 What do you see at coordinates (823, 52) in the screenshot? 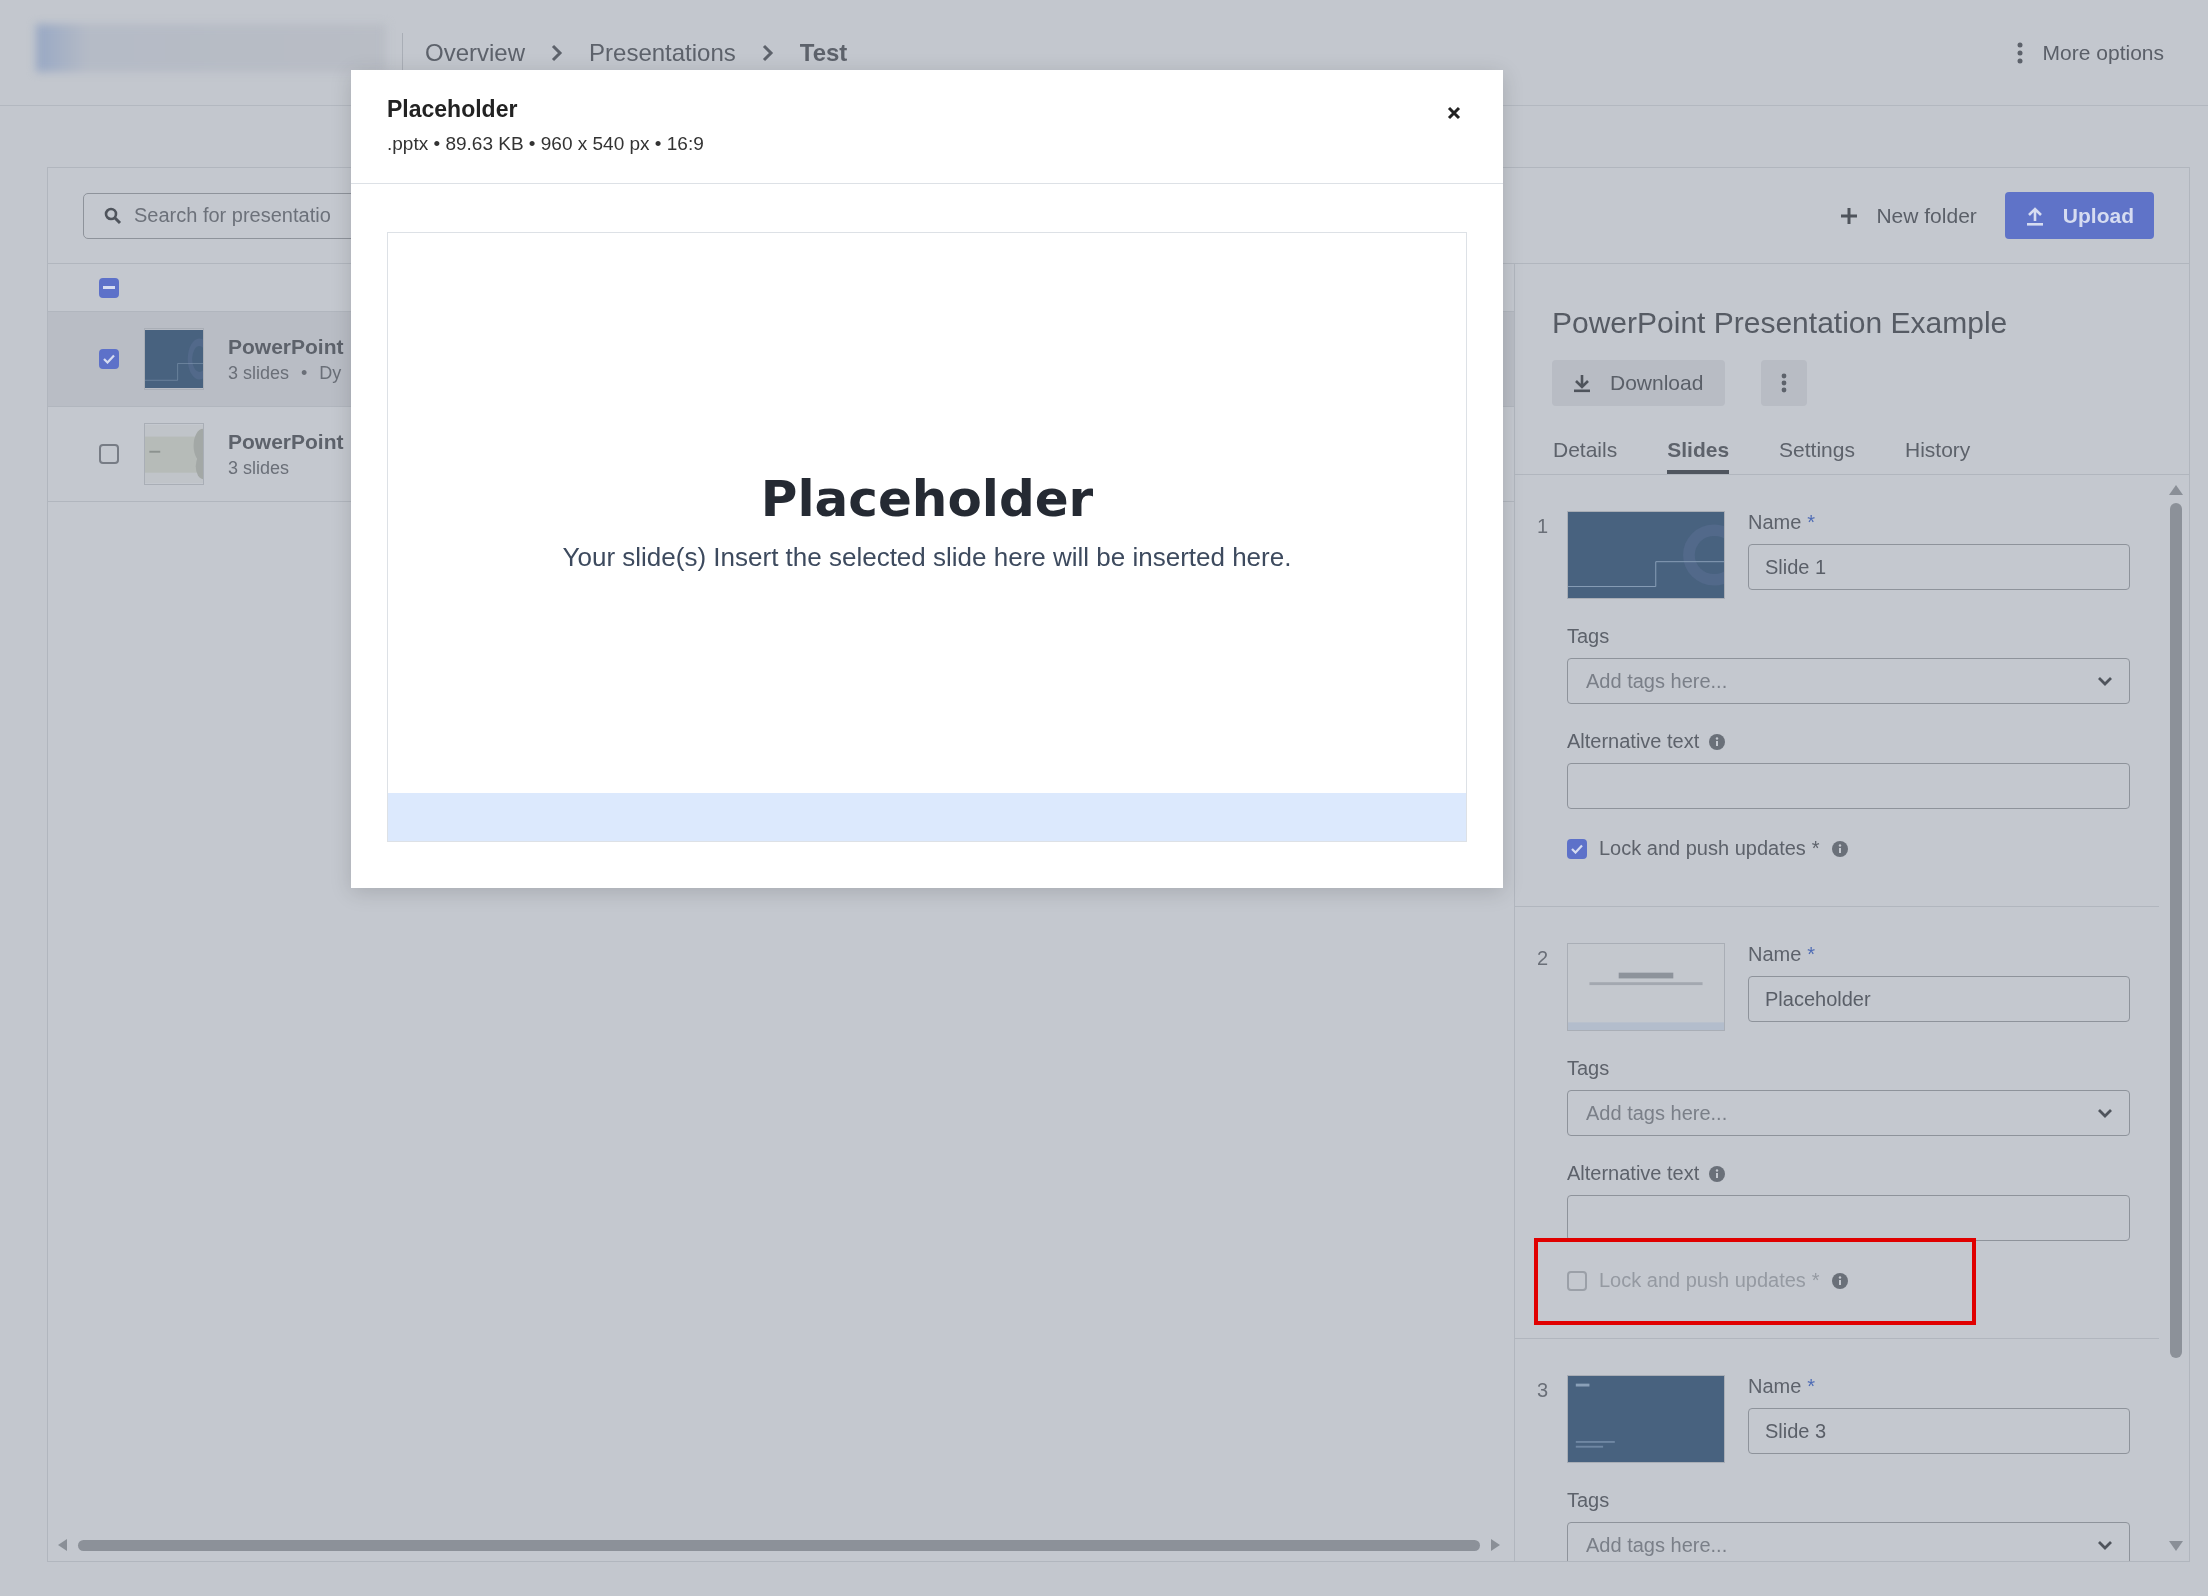
I see `breadcrumb-link: Test` at bounding box center [823, 52].